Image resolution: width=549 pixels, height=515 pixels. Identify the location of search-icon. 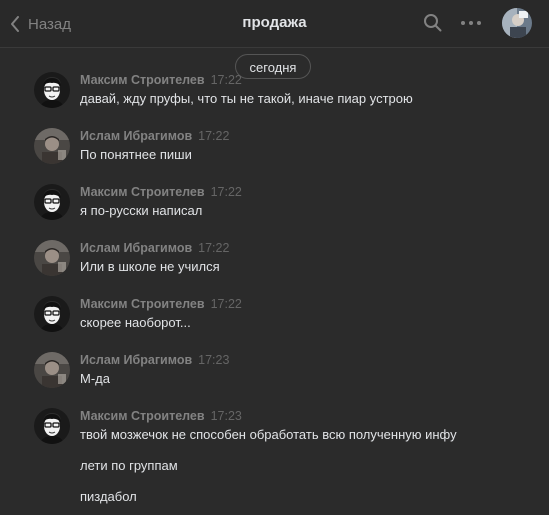
(433, 23).